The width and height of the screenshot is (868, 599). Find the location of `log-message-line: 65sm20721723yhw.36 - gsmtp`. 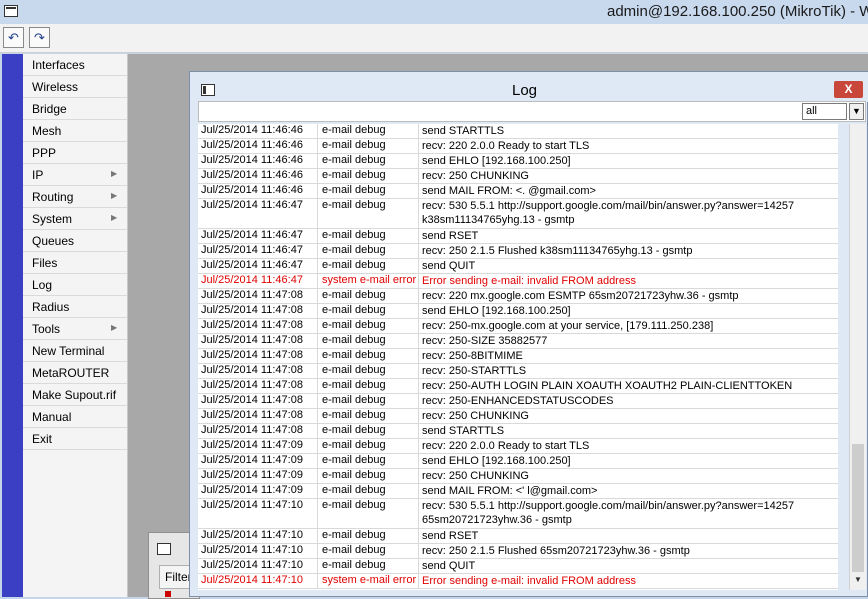

log-message-line: 65sm20721723yhw.36 - gsmtp is located at coordinates (497, 520).